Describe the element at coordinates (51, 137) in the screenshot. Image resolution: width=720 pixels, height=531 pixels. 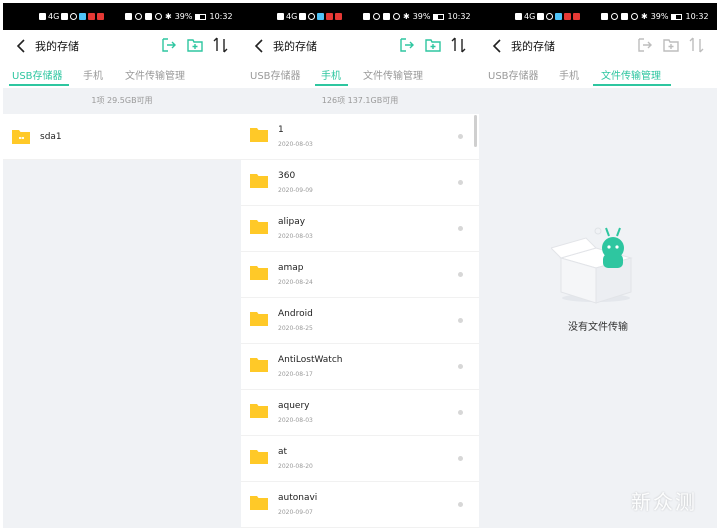
I see `item-name: sda1` at that location.